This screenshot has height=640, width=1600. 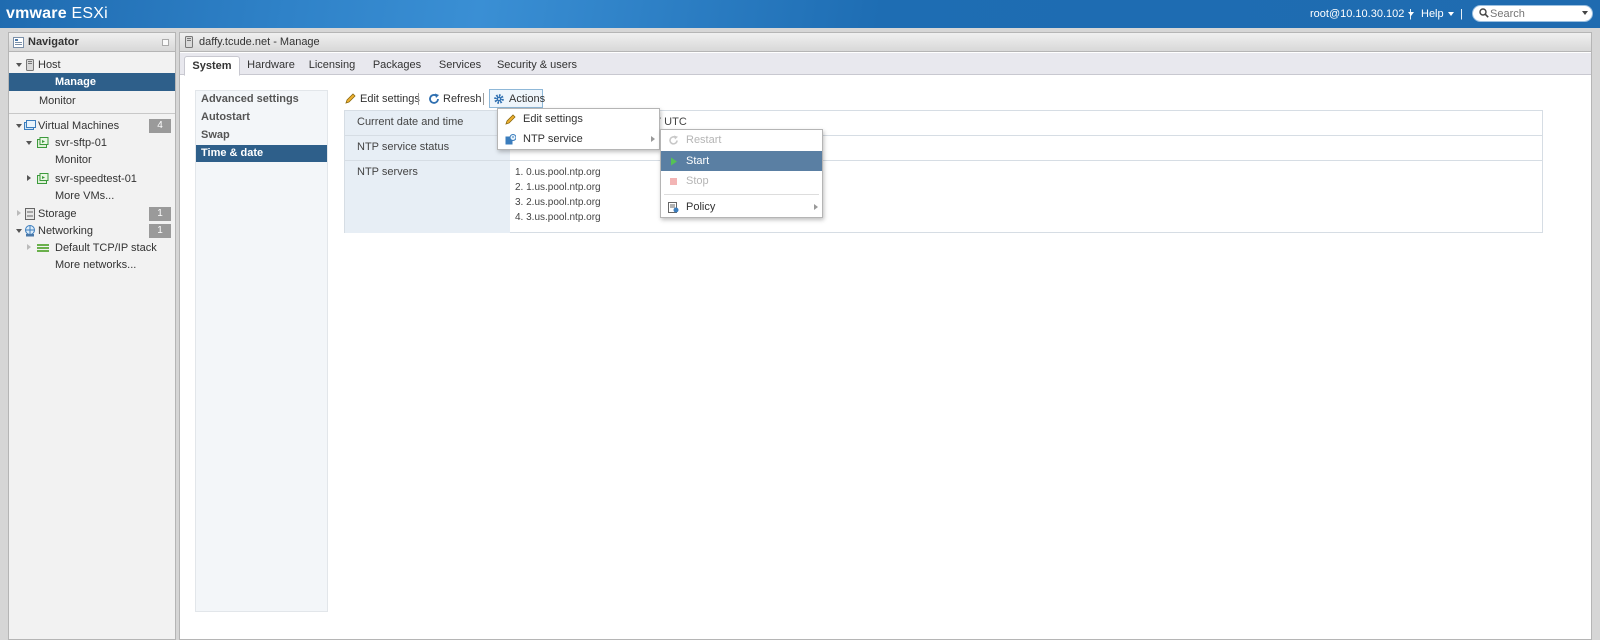 What do you see at coordinates (517, 98) in the screenshot?
I see `actions-button: Actions` at bounding box center [517, 98].